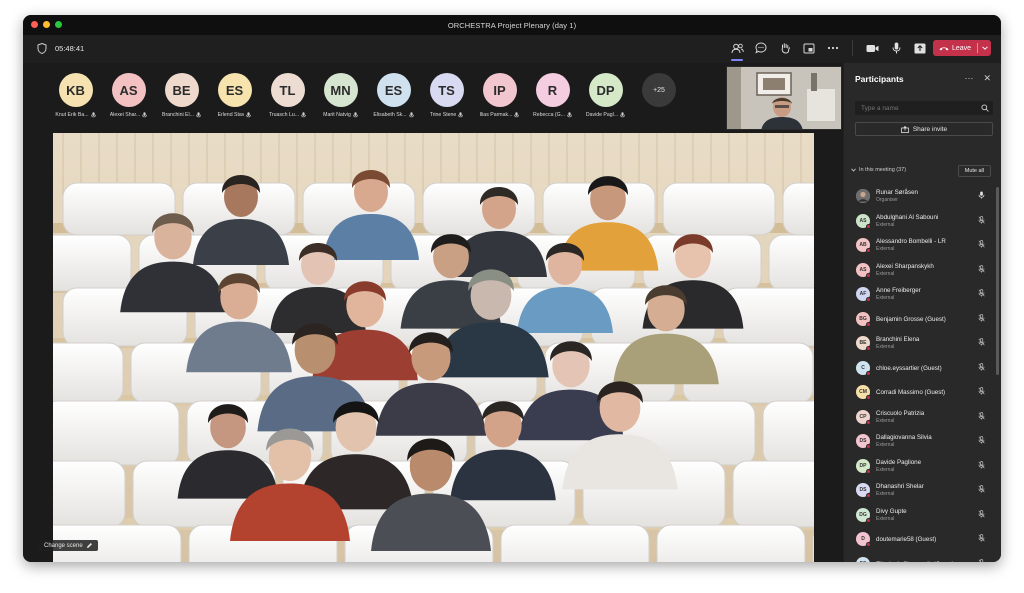  What do you see at coordinates (900, 486) in the screenshot?
I see `participant-name: Dhanashri Shelar` at bounding box center [900, 486].